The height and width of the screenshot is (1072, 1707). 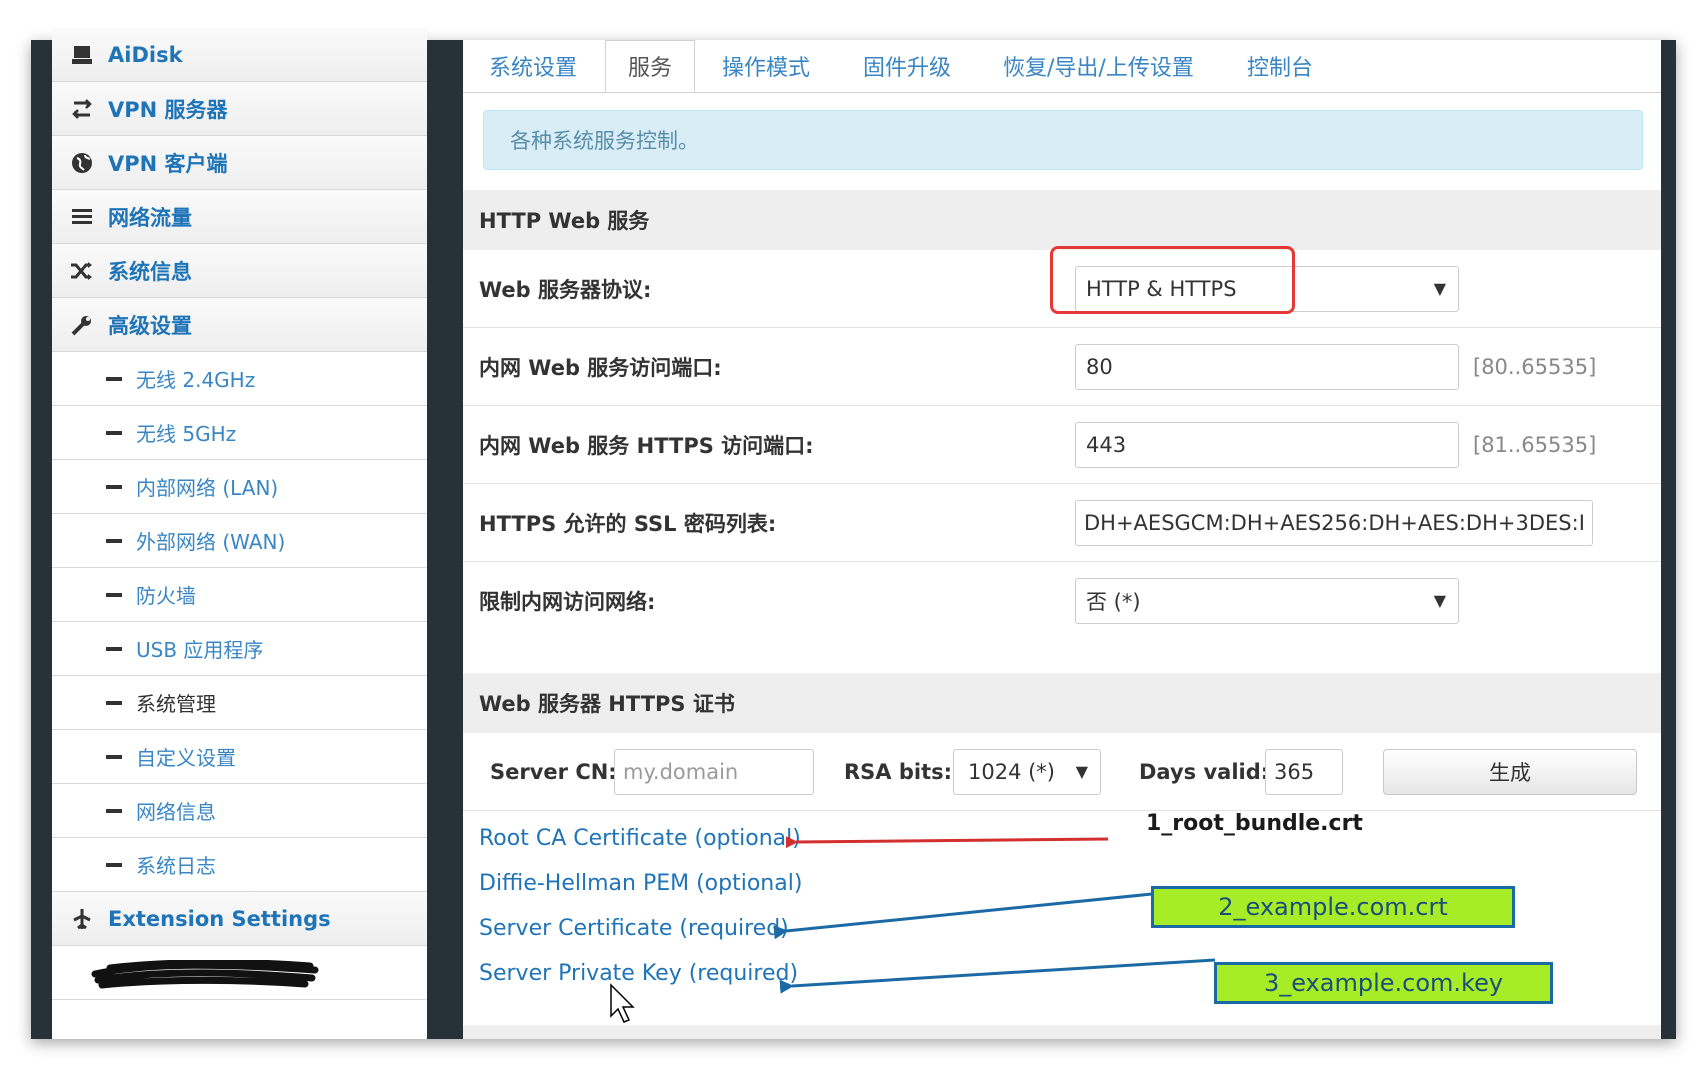 I want to click on sidebar-item-syslog: 系统日志, so click(x=239, y=865).